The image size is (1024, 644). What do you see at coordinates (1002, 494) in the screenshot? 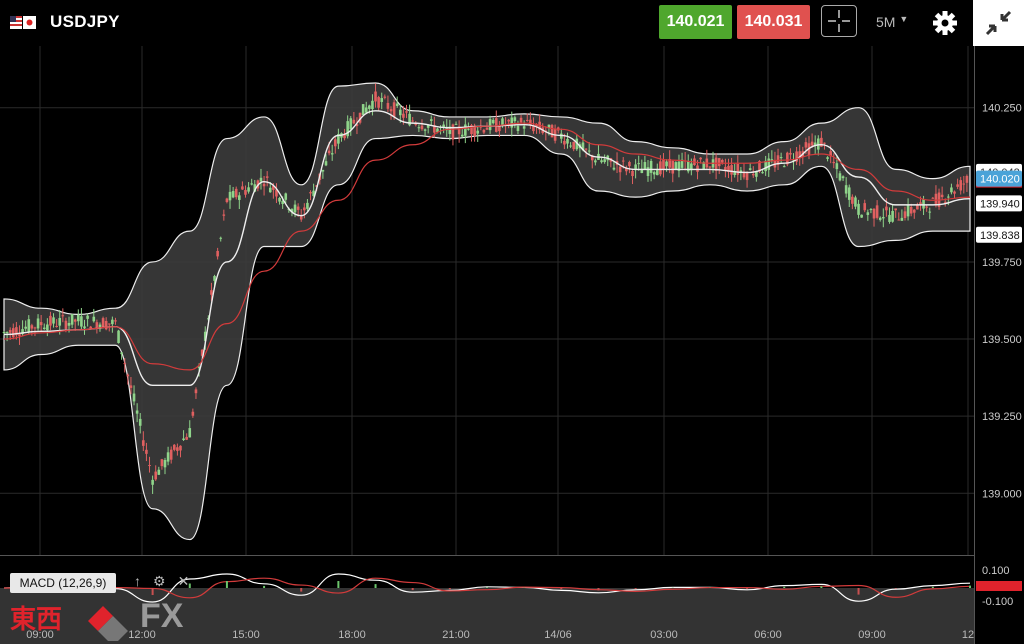
I see `price-tick-label: 139.000` at bounding box center [1002, 494].